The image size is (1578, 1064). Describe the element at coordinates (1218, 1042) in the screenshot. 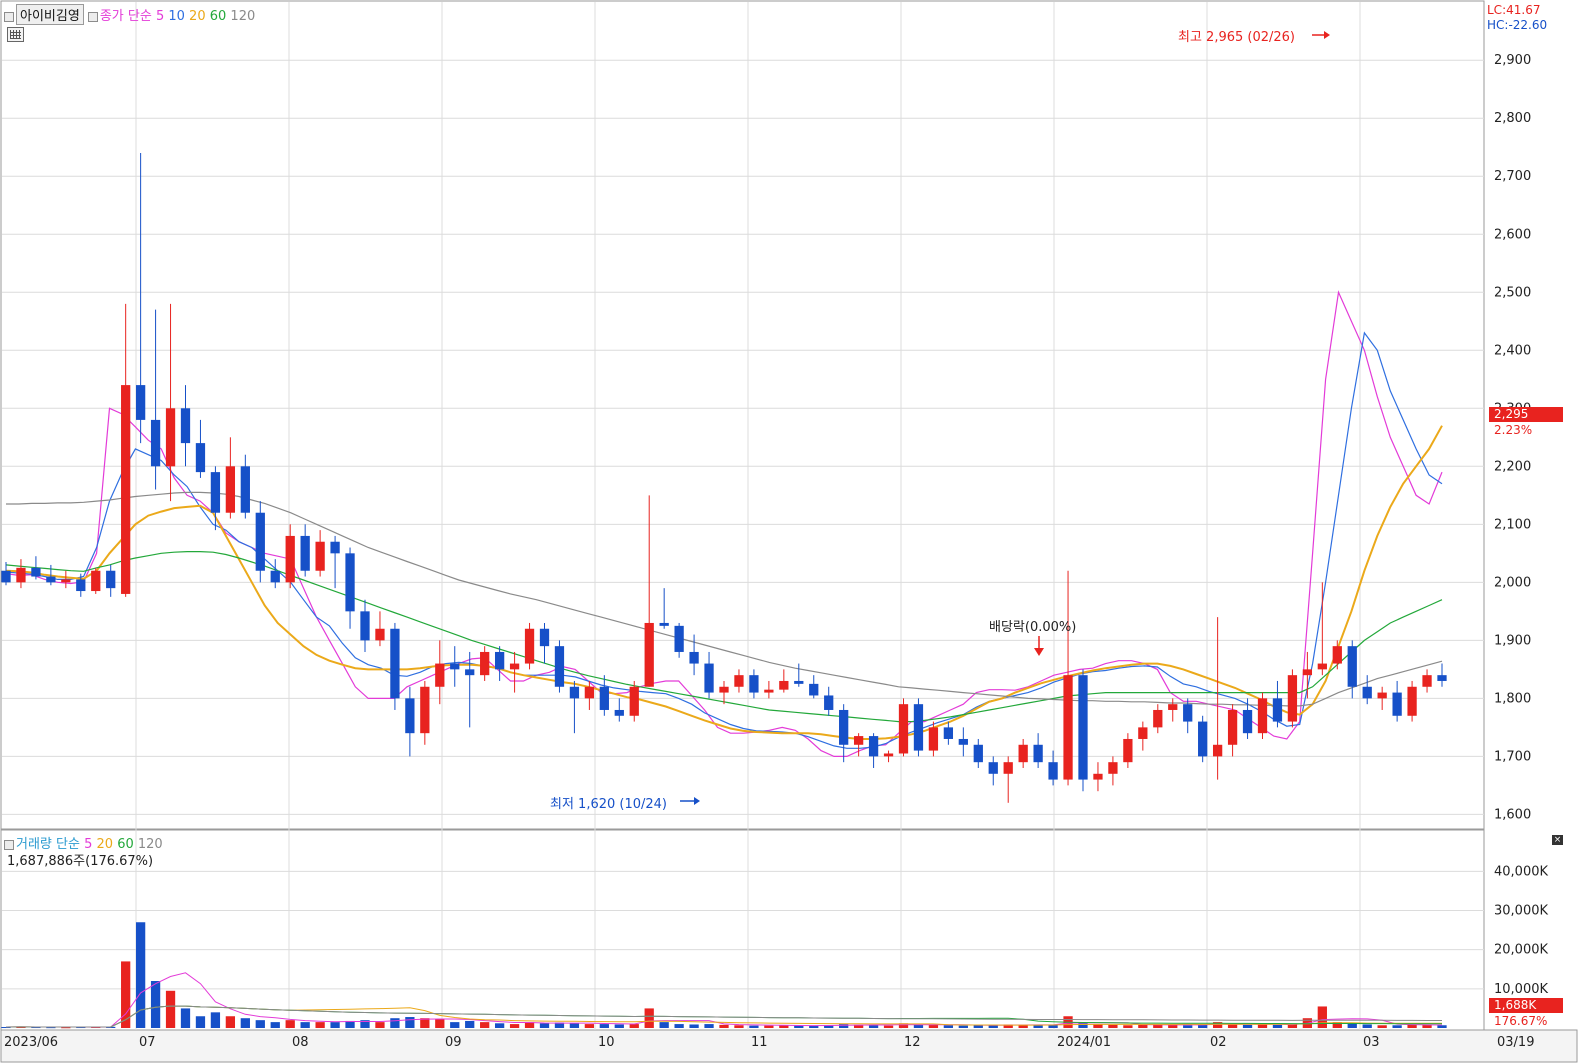

I see `time-tick: 02` at that location.